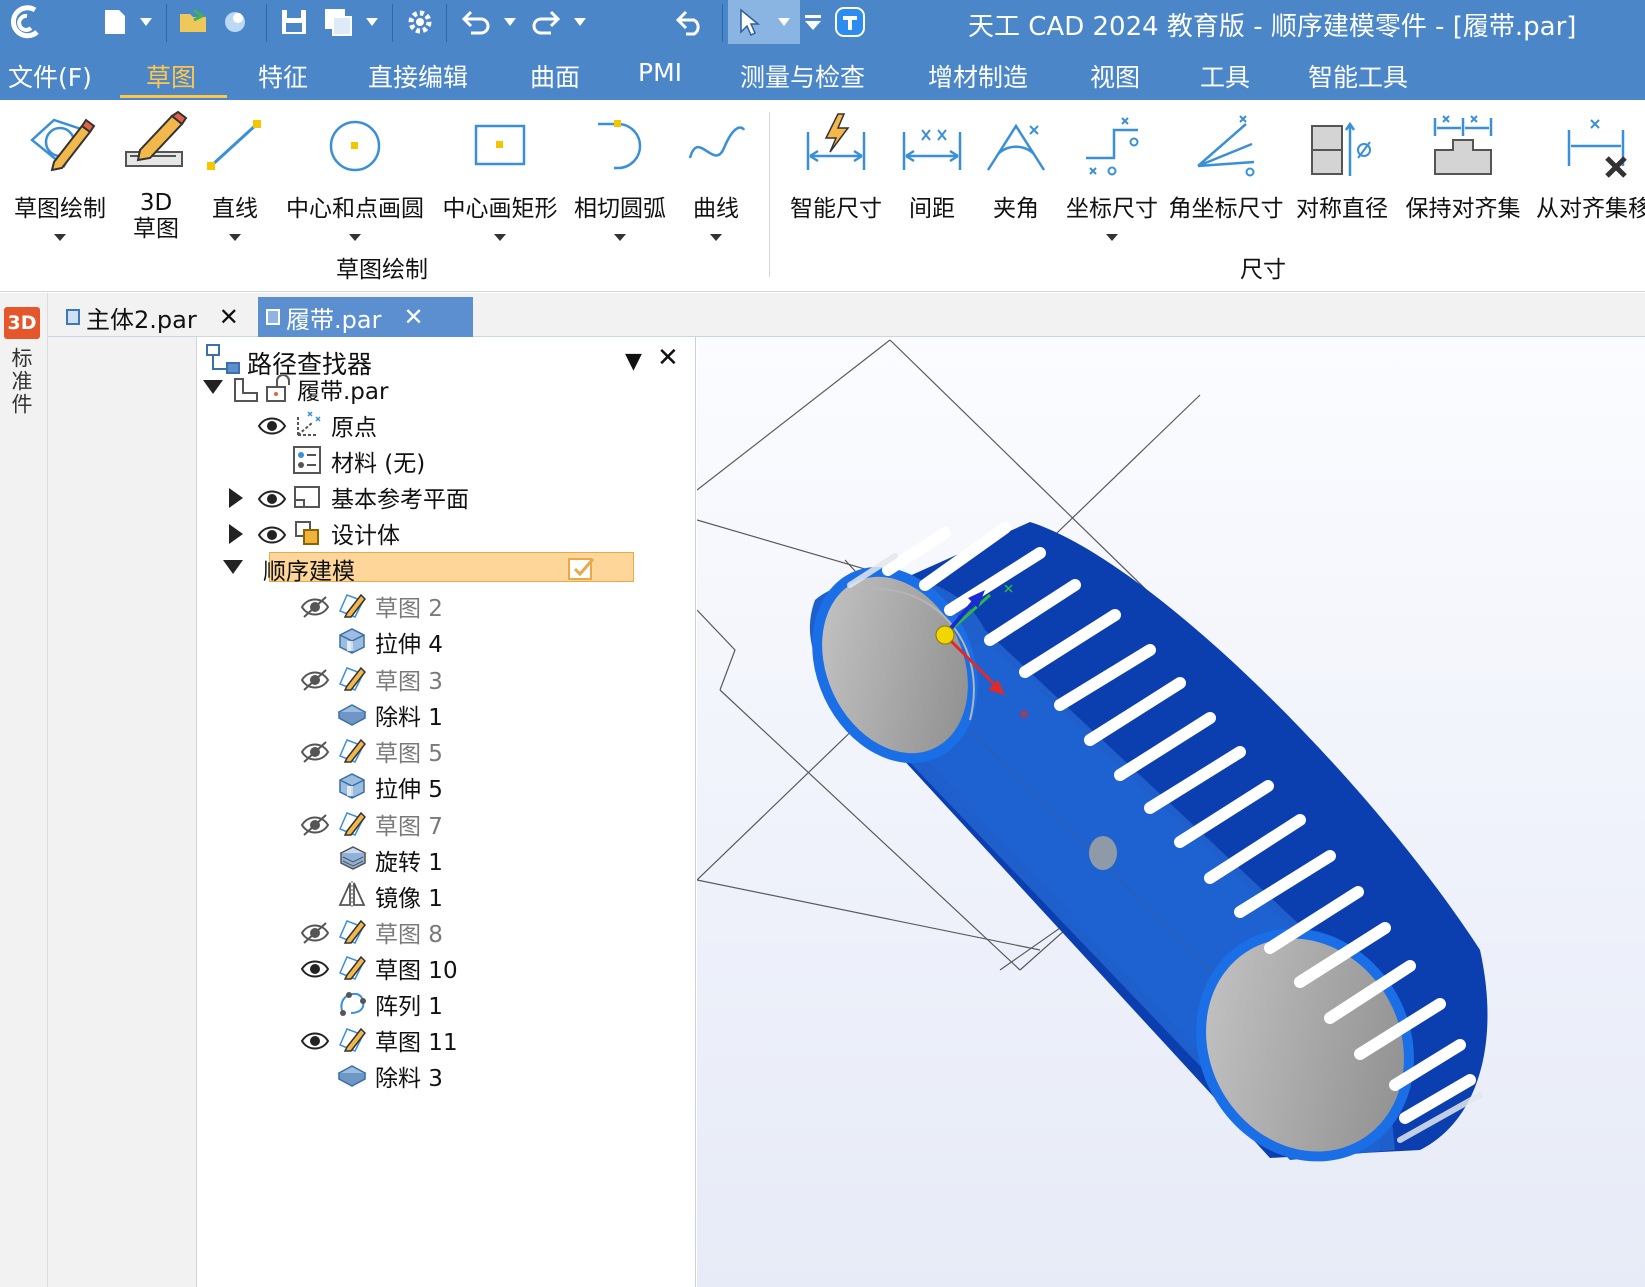  What do you see at coordinates (409, 787) in the screenshot?
I see `tree-item-extrude-5: 拉伸 5` at bounding box center [409, 787].